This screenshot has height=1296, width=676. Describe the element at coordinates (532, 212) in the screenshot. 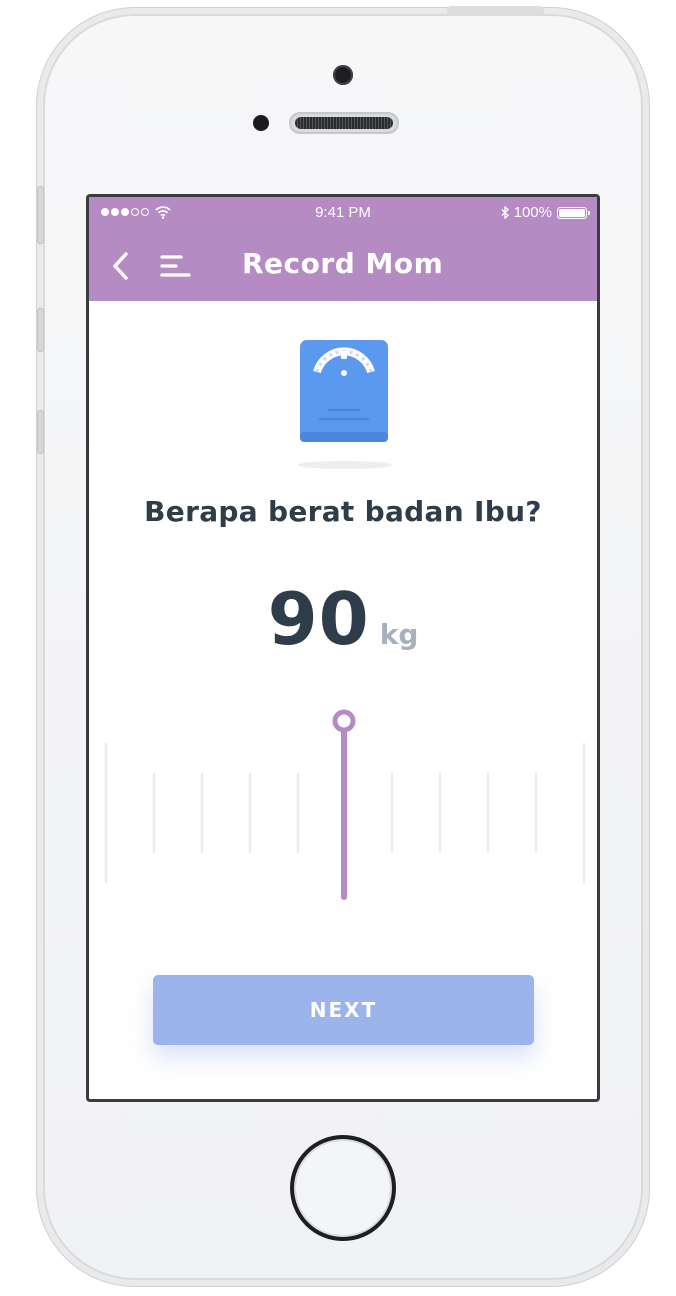

I see `battery-percent: 100%` at that location.